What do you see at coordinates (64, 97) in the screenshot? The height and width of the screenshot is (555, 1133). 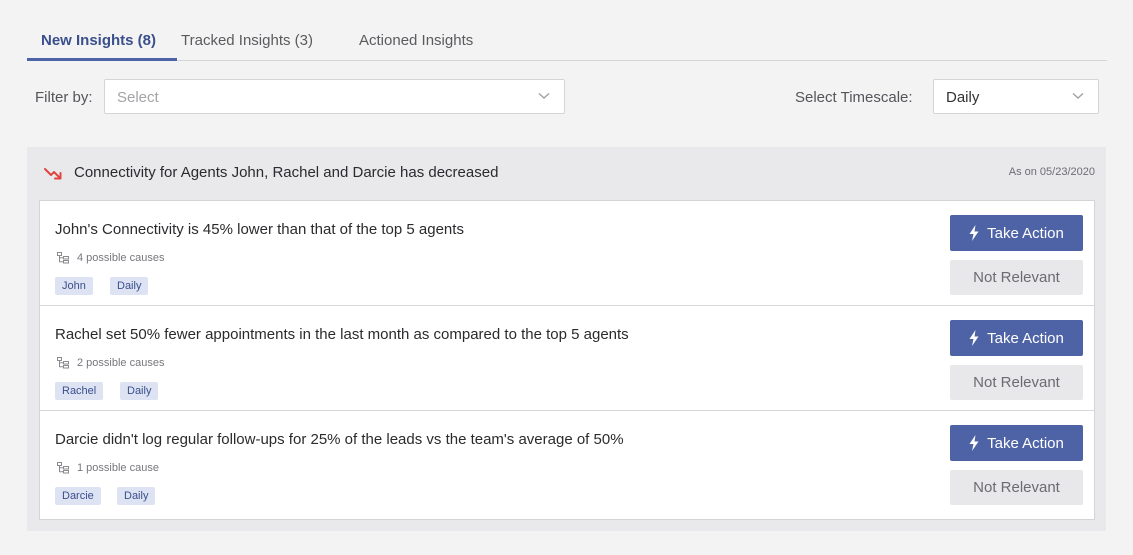 I see `filter-label: Filter by:` at bounding box center [64, 97].